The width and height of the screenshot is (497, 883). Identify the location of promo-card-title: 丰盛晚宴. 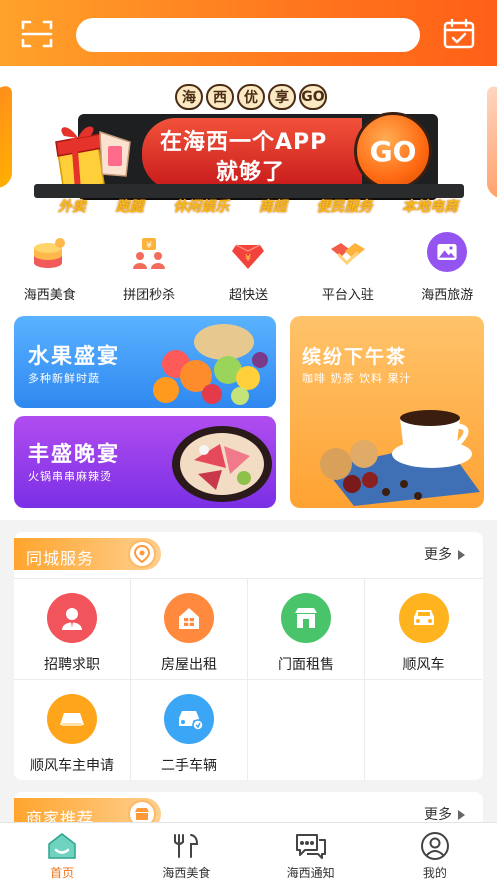
(74, 454).